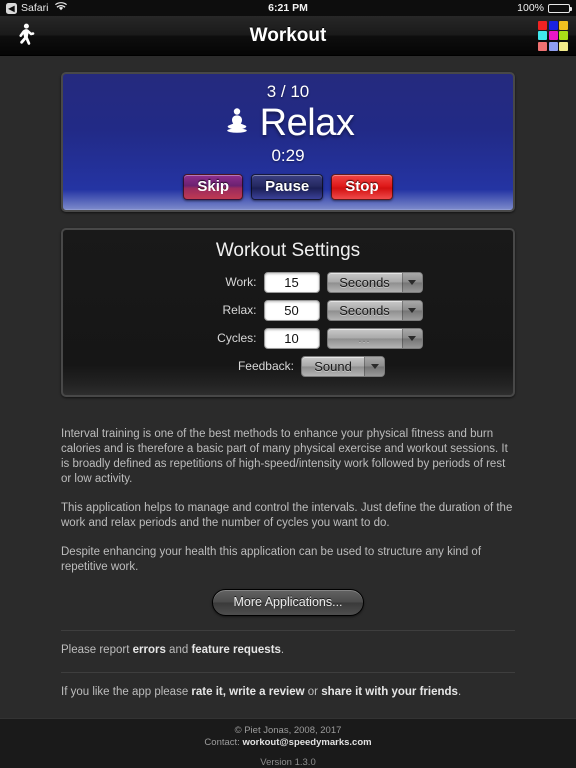 This screenshot has height=768, width=576. Describe the element at coordinates (313, 691) in the screenshot. I see `rate-middle: or` at that location.